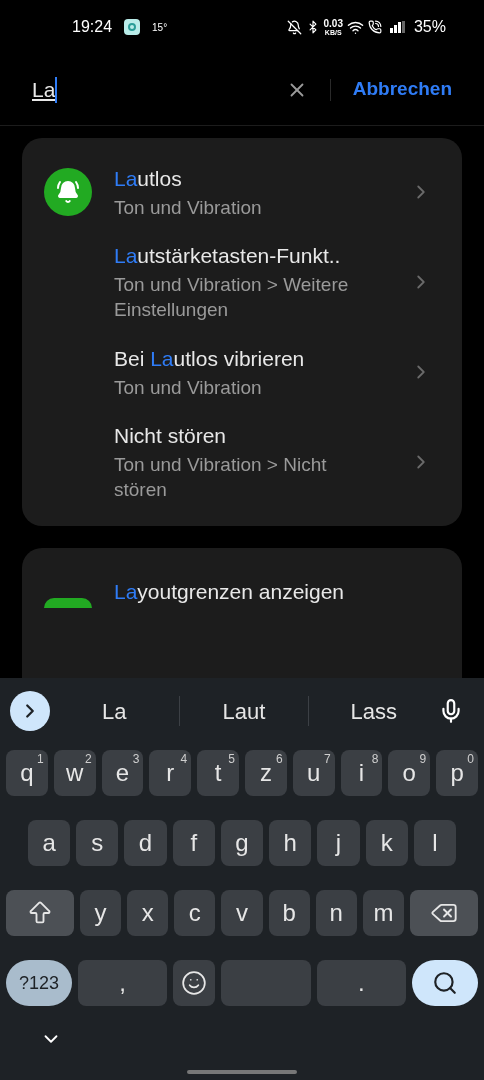 The height and width of the screenshot is (1080, 484). I want to click on temperature-text: 15°, so click(160, 27).